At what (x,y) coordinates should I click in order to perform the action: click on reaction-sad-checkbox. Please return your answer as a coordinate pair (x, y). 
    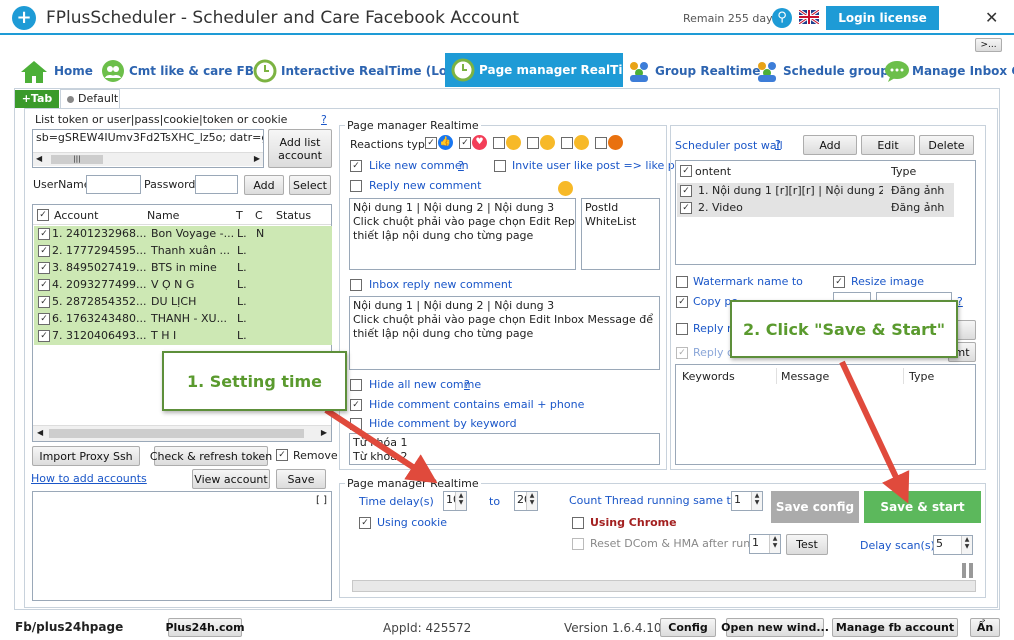
    Looking at the image, I should click on (567, 143).